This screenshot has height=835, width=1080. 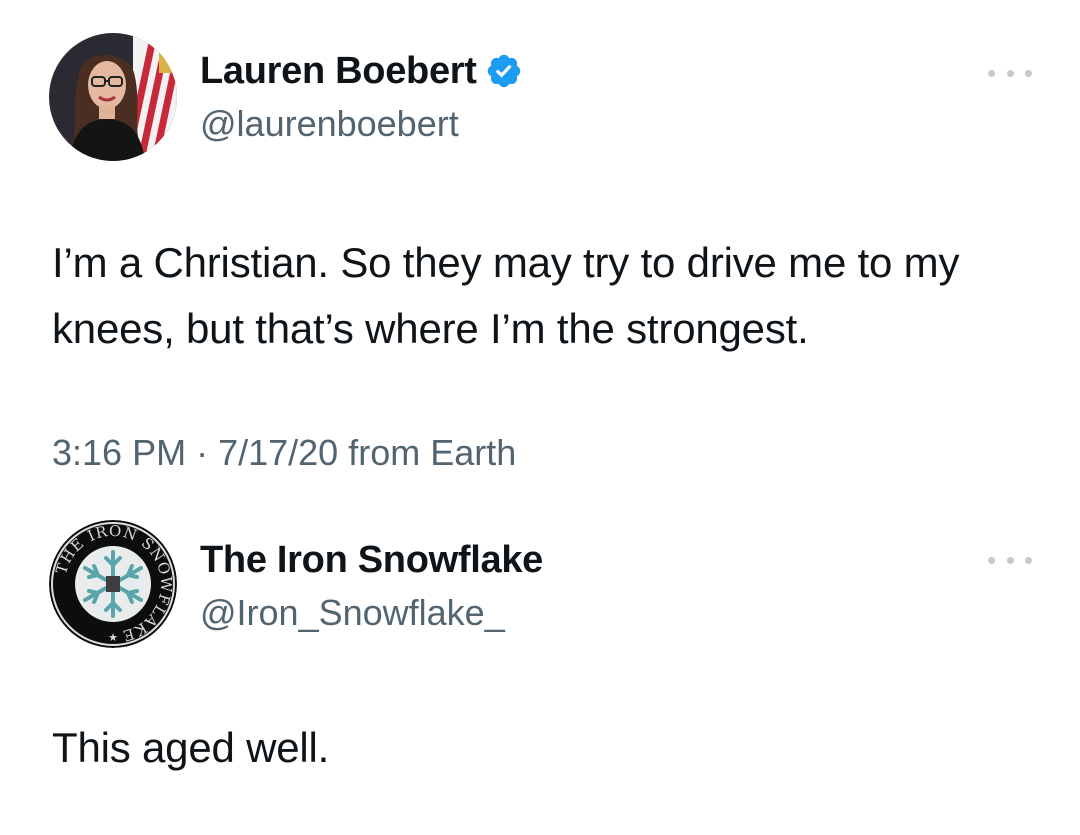 What do you see at coordinates (338, 71) in the screenshot?
I see `display-name: Lauren Boebert` at bounding box center [338, 71].